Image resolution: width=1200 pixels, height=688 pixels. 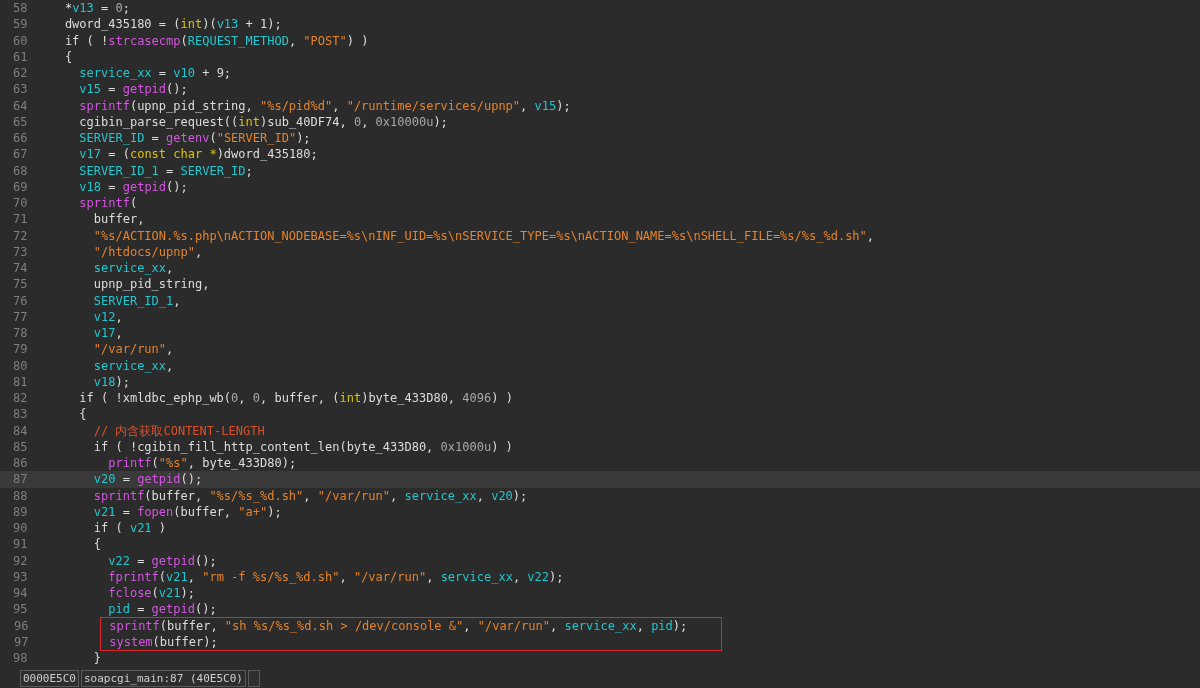 What do you see at coordinates (20, 333) in the screenshot?
I see `line-number: 78` at bounding box center [20, 333].